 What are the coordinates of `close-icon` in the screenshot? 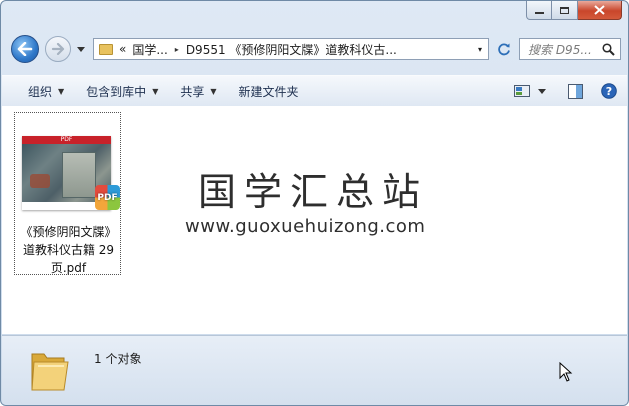 It's located at (599, 10).